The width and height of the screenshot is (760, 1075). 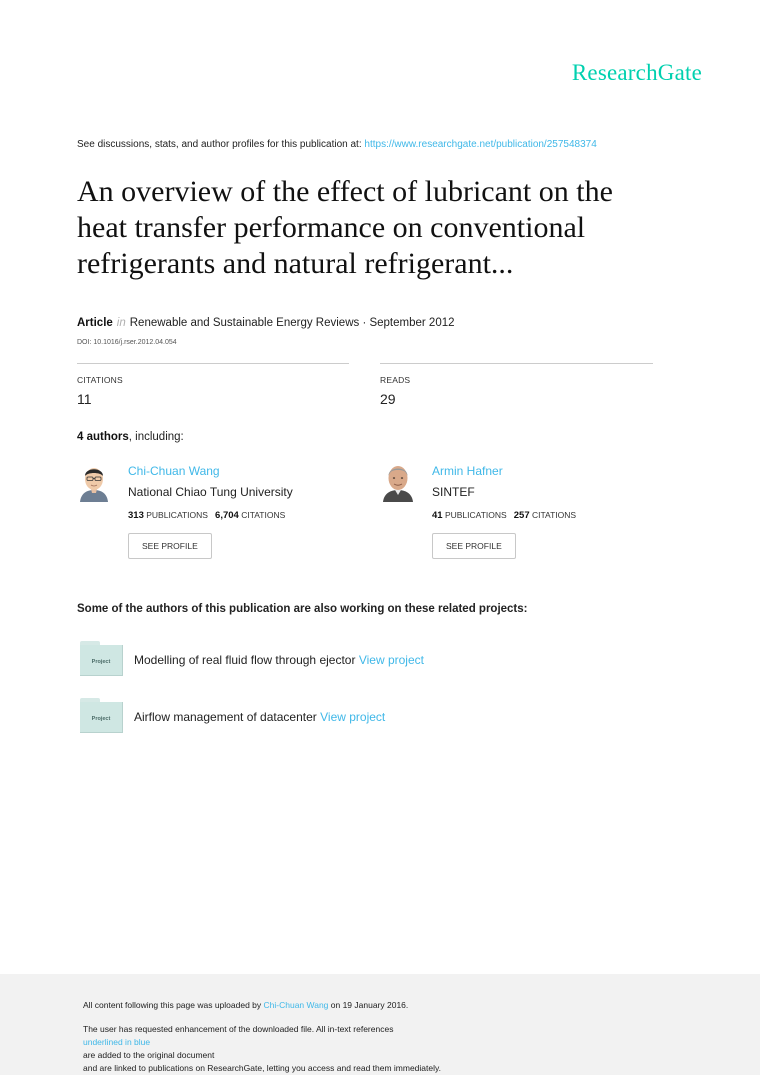 I want to click on author-name-link: Chi-Chuan Wang, so click(x=174, y=471).